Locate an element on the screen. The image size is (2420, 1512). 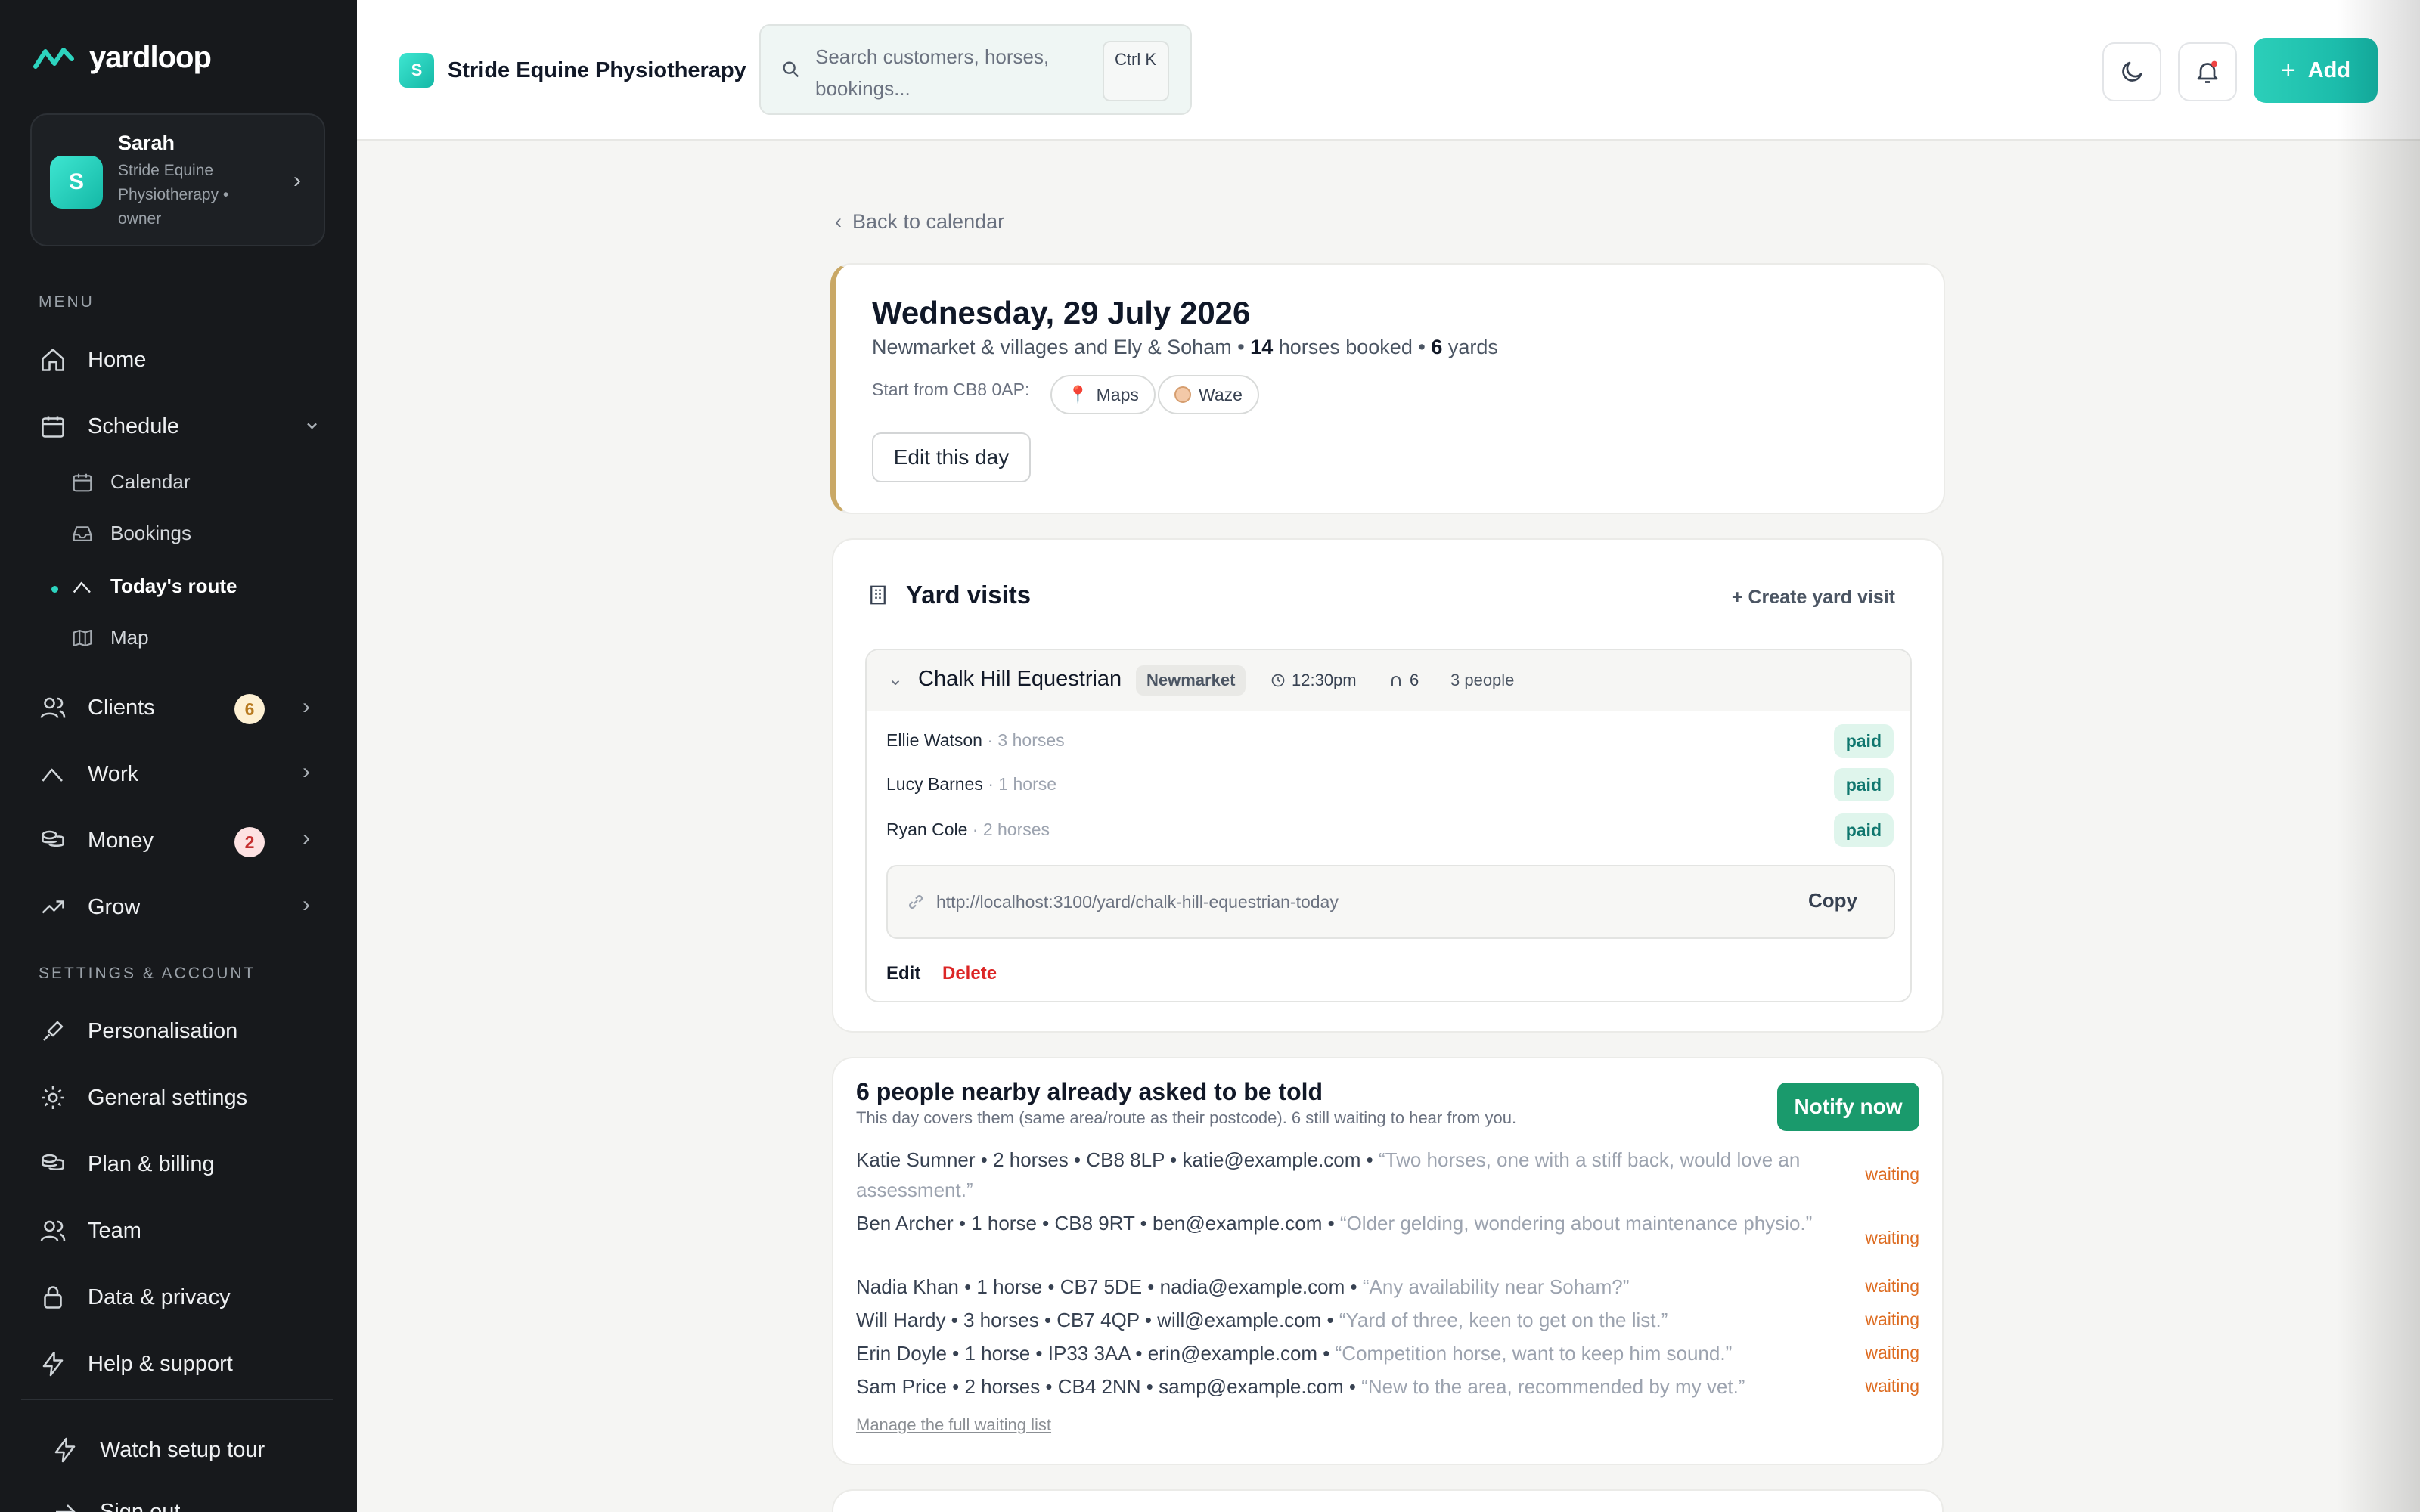
active-indicator is located at coordinates (54, 589).